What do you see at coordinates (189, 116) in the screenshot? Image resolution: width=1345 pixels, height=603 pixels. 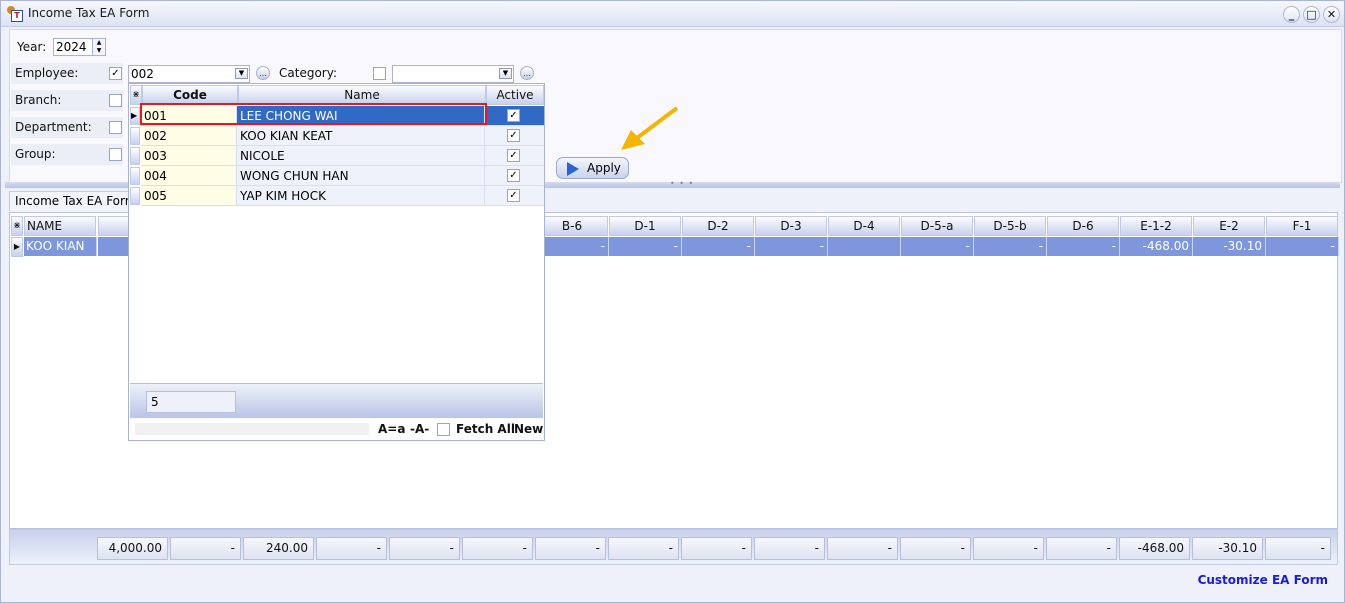 I see `employee-code: 001` at bounding box center [189, 116].